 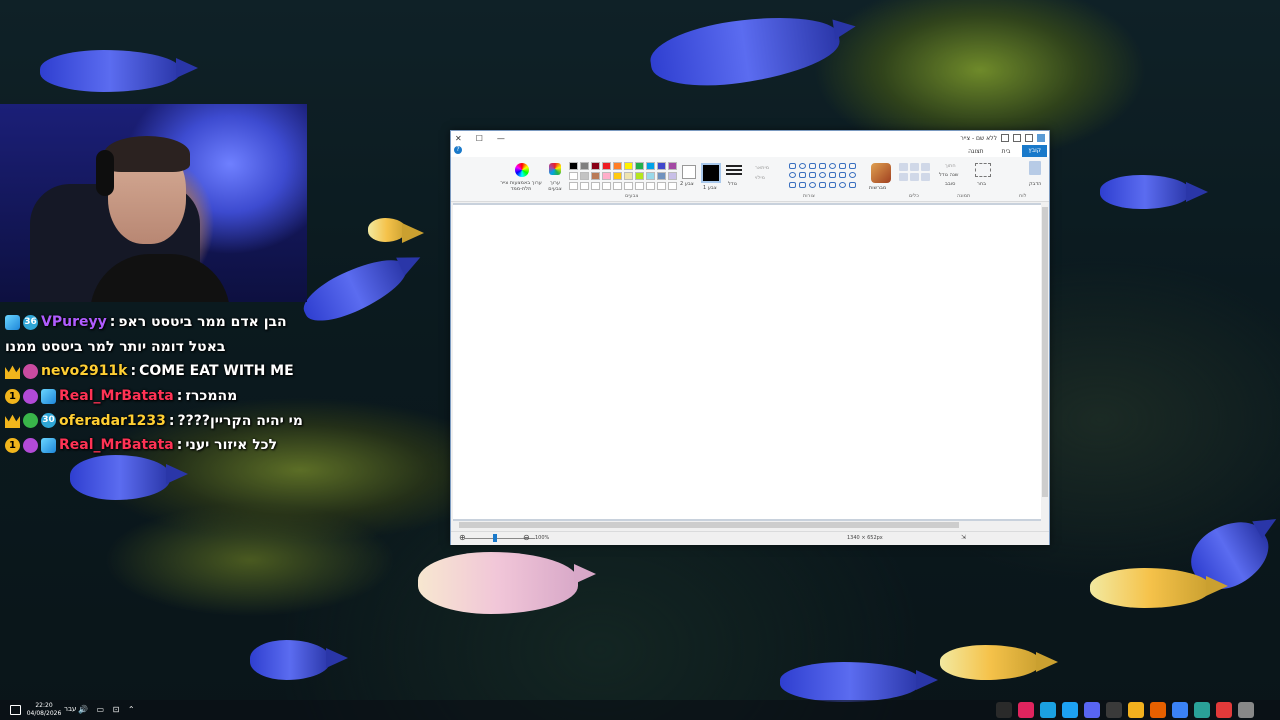 I want to click on tab-file: קובץ, so click(x=1034, y=151).